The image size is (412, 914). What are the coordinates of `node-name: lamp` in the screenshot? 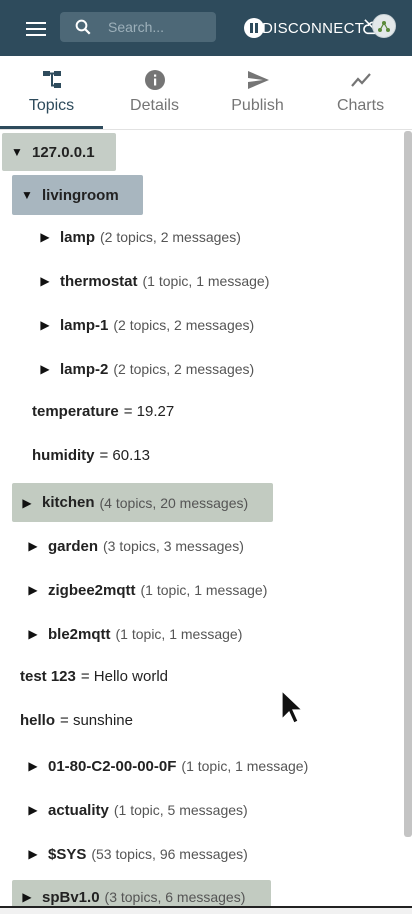 It's located at (78, 237).